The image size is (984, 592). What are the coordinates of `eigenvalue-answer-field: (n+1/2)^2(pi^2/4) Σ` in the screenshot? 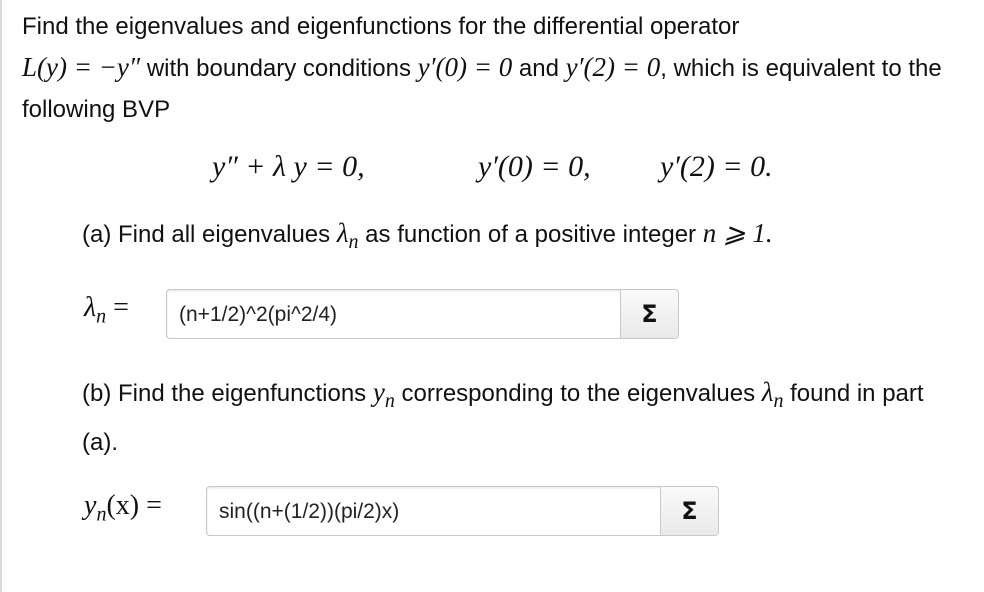 It's located at (422, 314).